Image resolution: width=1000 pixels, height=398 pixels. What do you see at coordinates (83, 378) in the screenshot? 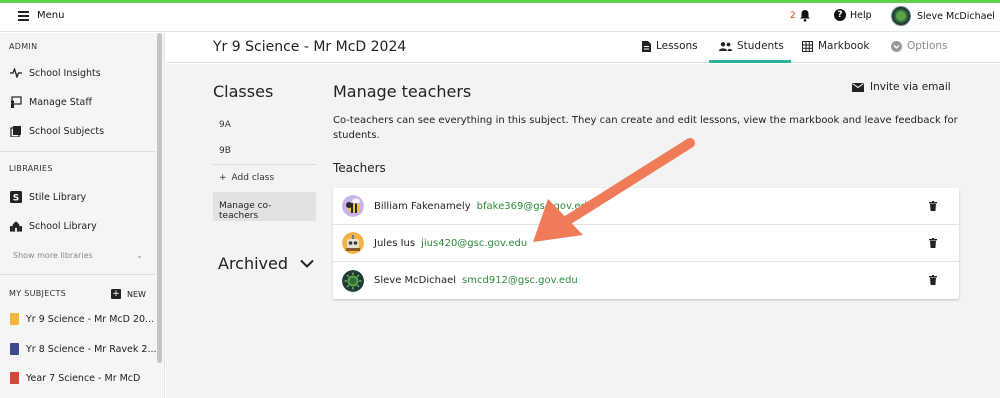
I see `subject-label: Year 7 Science - Mr McD` at bounding box center [83, 378].